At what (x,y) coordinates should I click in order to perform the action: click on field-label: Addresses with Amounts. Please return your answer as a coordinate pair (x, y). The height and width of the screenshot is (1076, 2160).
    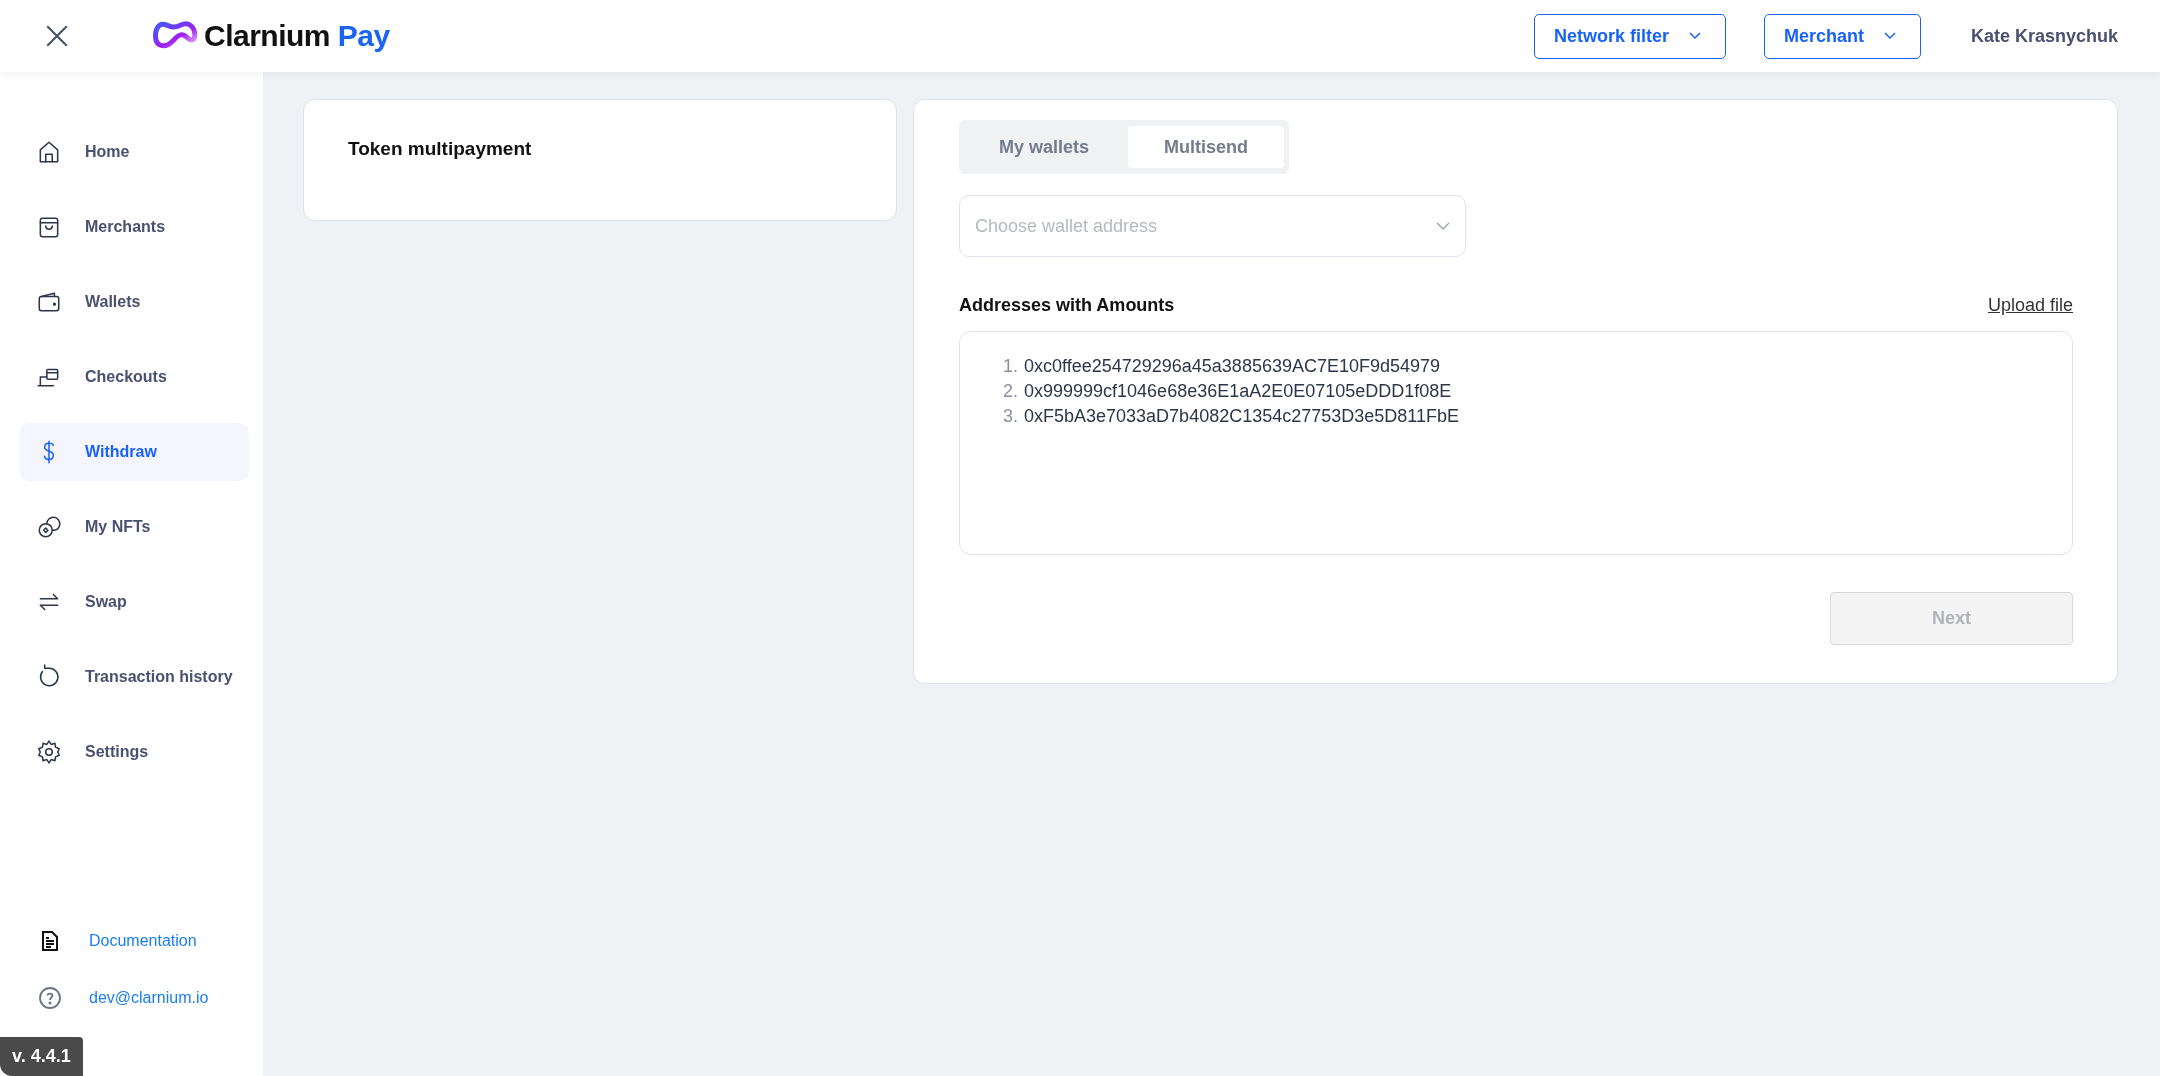
    Looking at the image, I should click on (1067, 305).